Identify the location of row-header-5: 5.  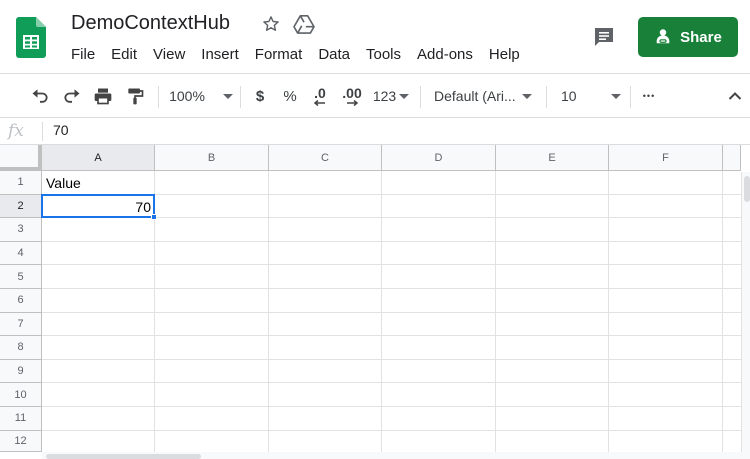
(21, 277).